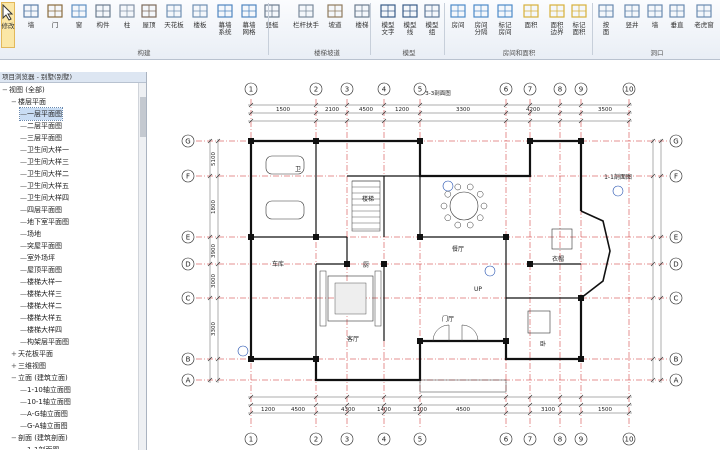 The image size is (720, 452). What do you see at coordinates (103, 11) in the screenshot?
I see `component-icon` at bounding box center [103, 11].